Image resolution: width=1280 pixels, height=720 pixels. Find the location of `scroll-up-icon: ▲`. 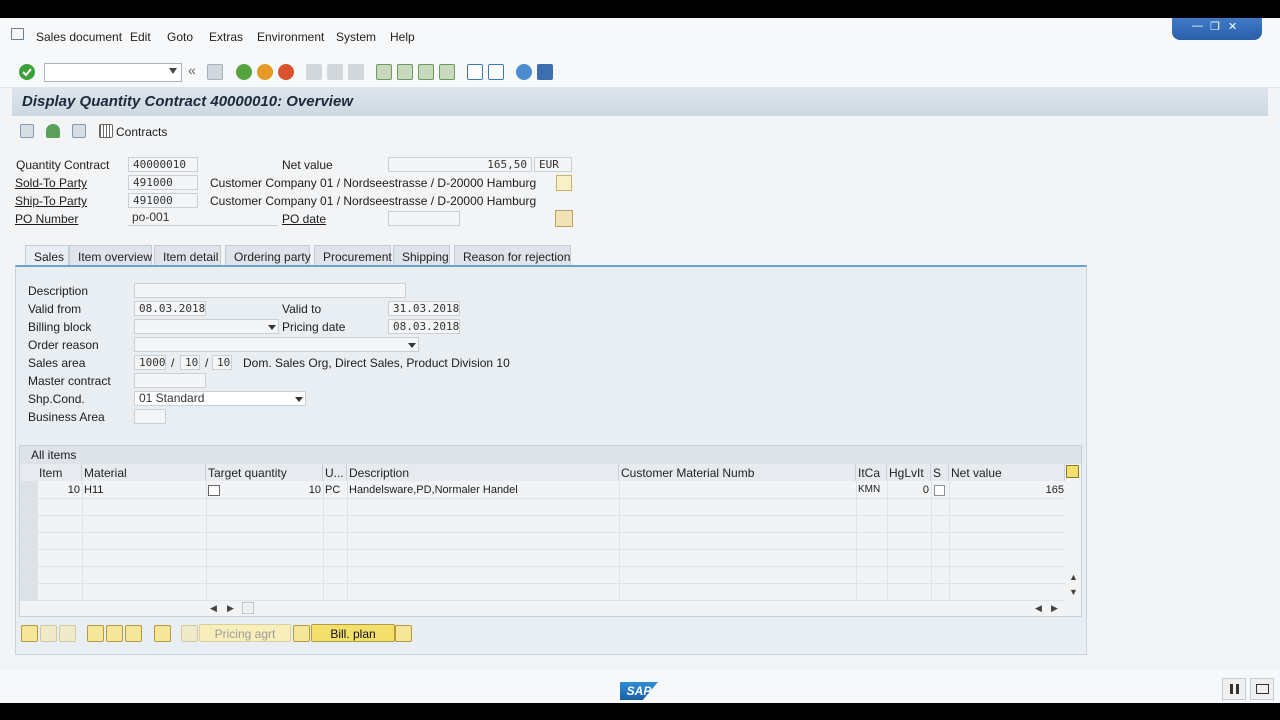

scroll-up-icon: ▲ is located at coordinates (1073, 577).